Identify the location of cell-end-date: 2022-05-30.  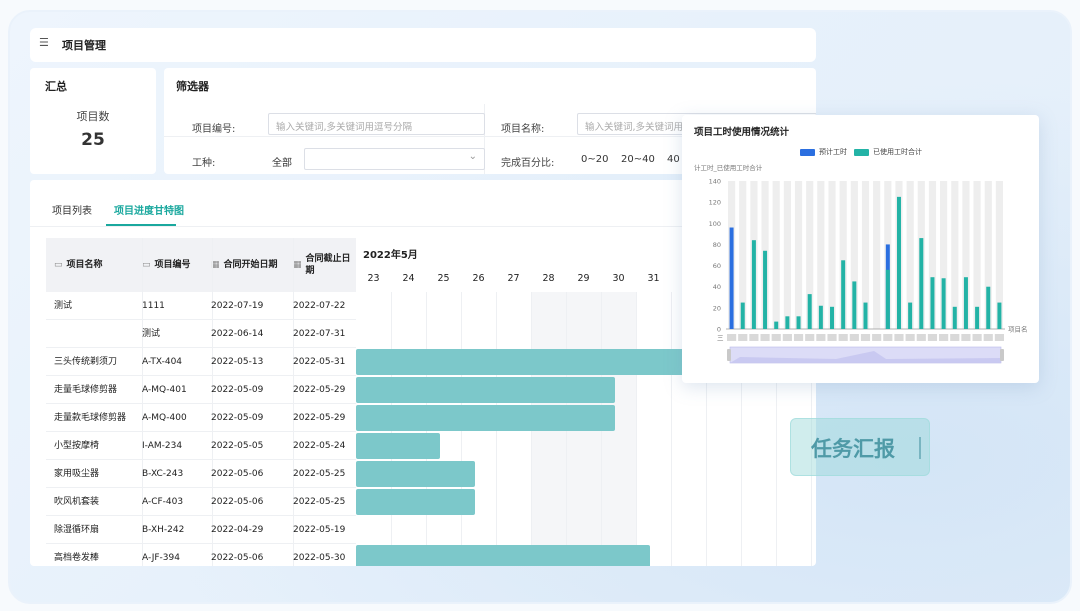
(319, 558).